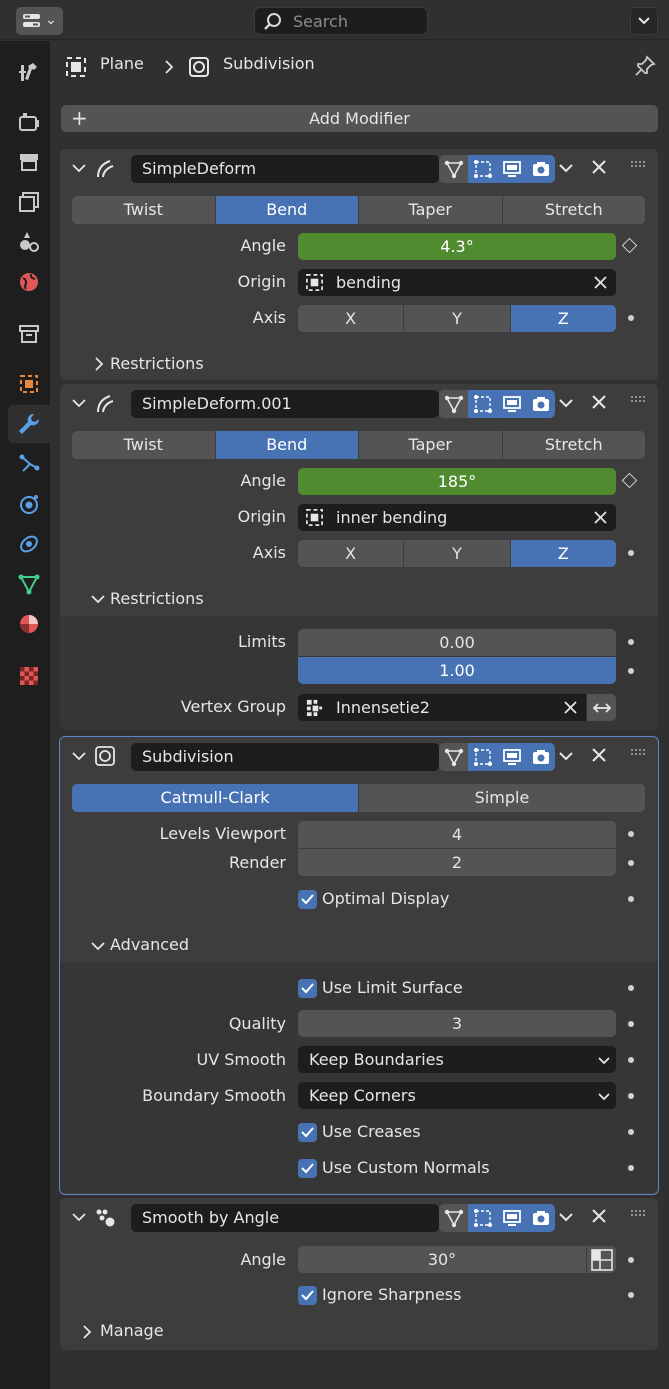 The image size is (669, 1389). What do you see at coordinates (341, 21) in the screenshot?
I see `search-input: Search` at bounding box center [341, 21].